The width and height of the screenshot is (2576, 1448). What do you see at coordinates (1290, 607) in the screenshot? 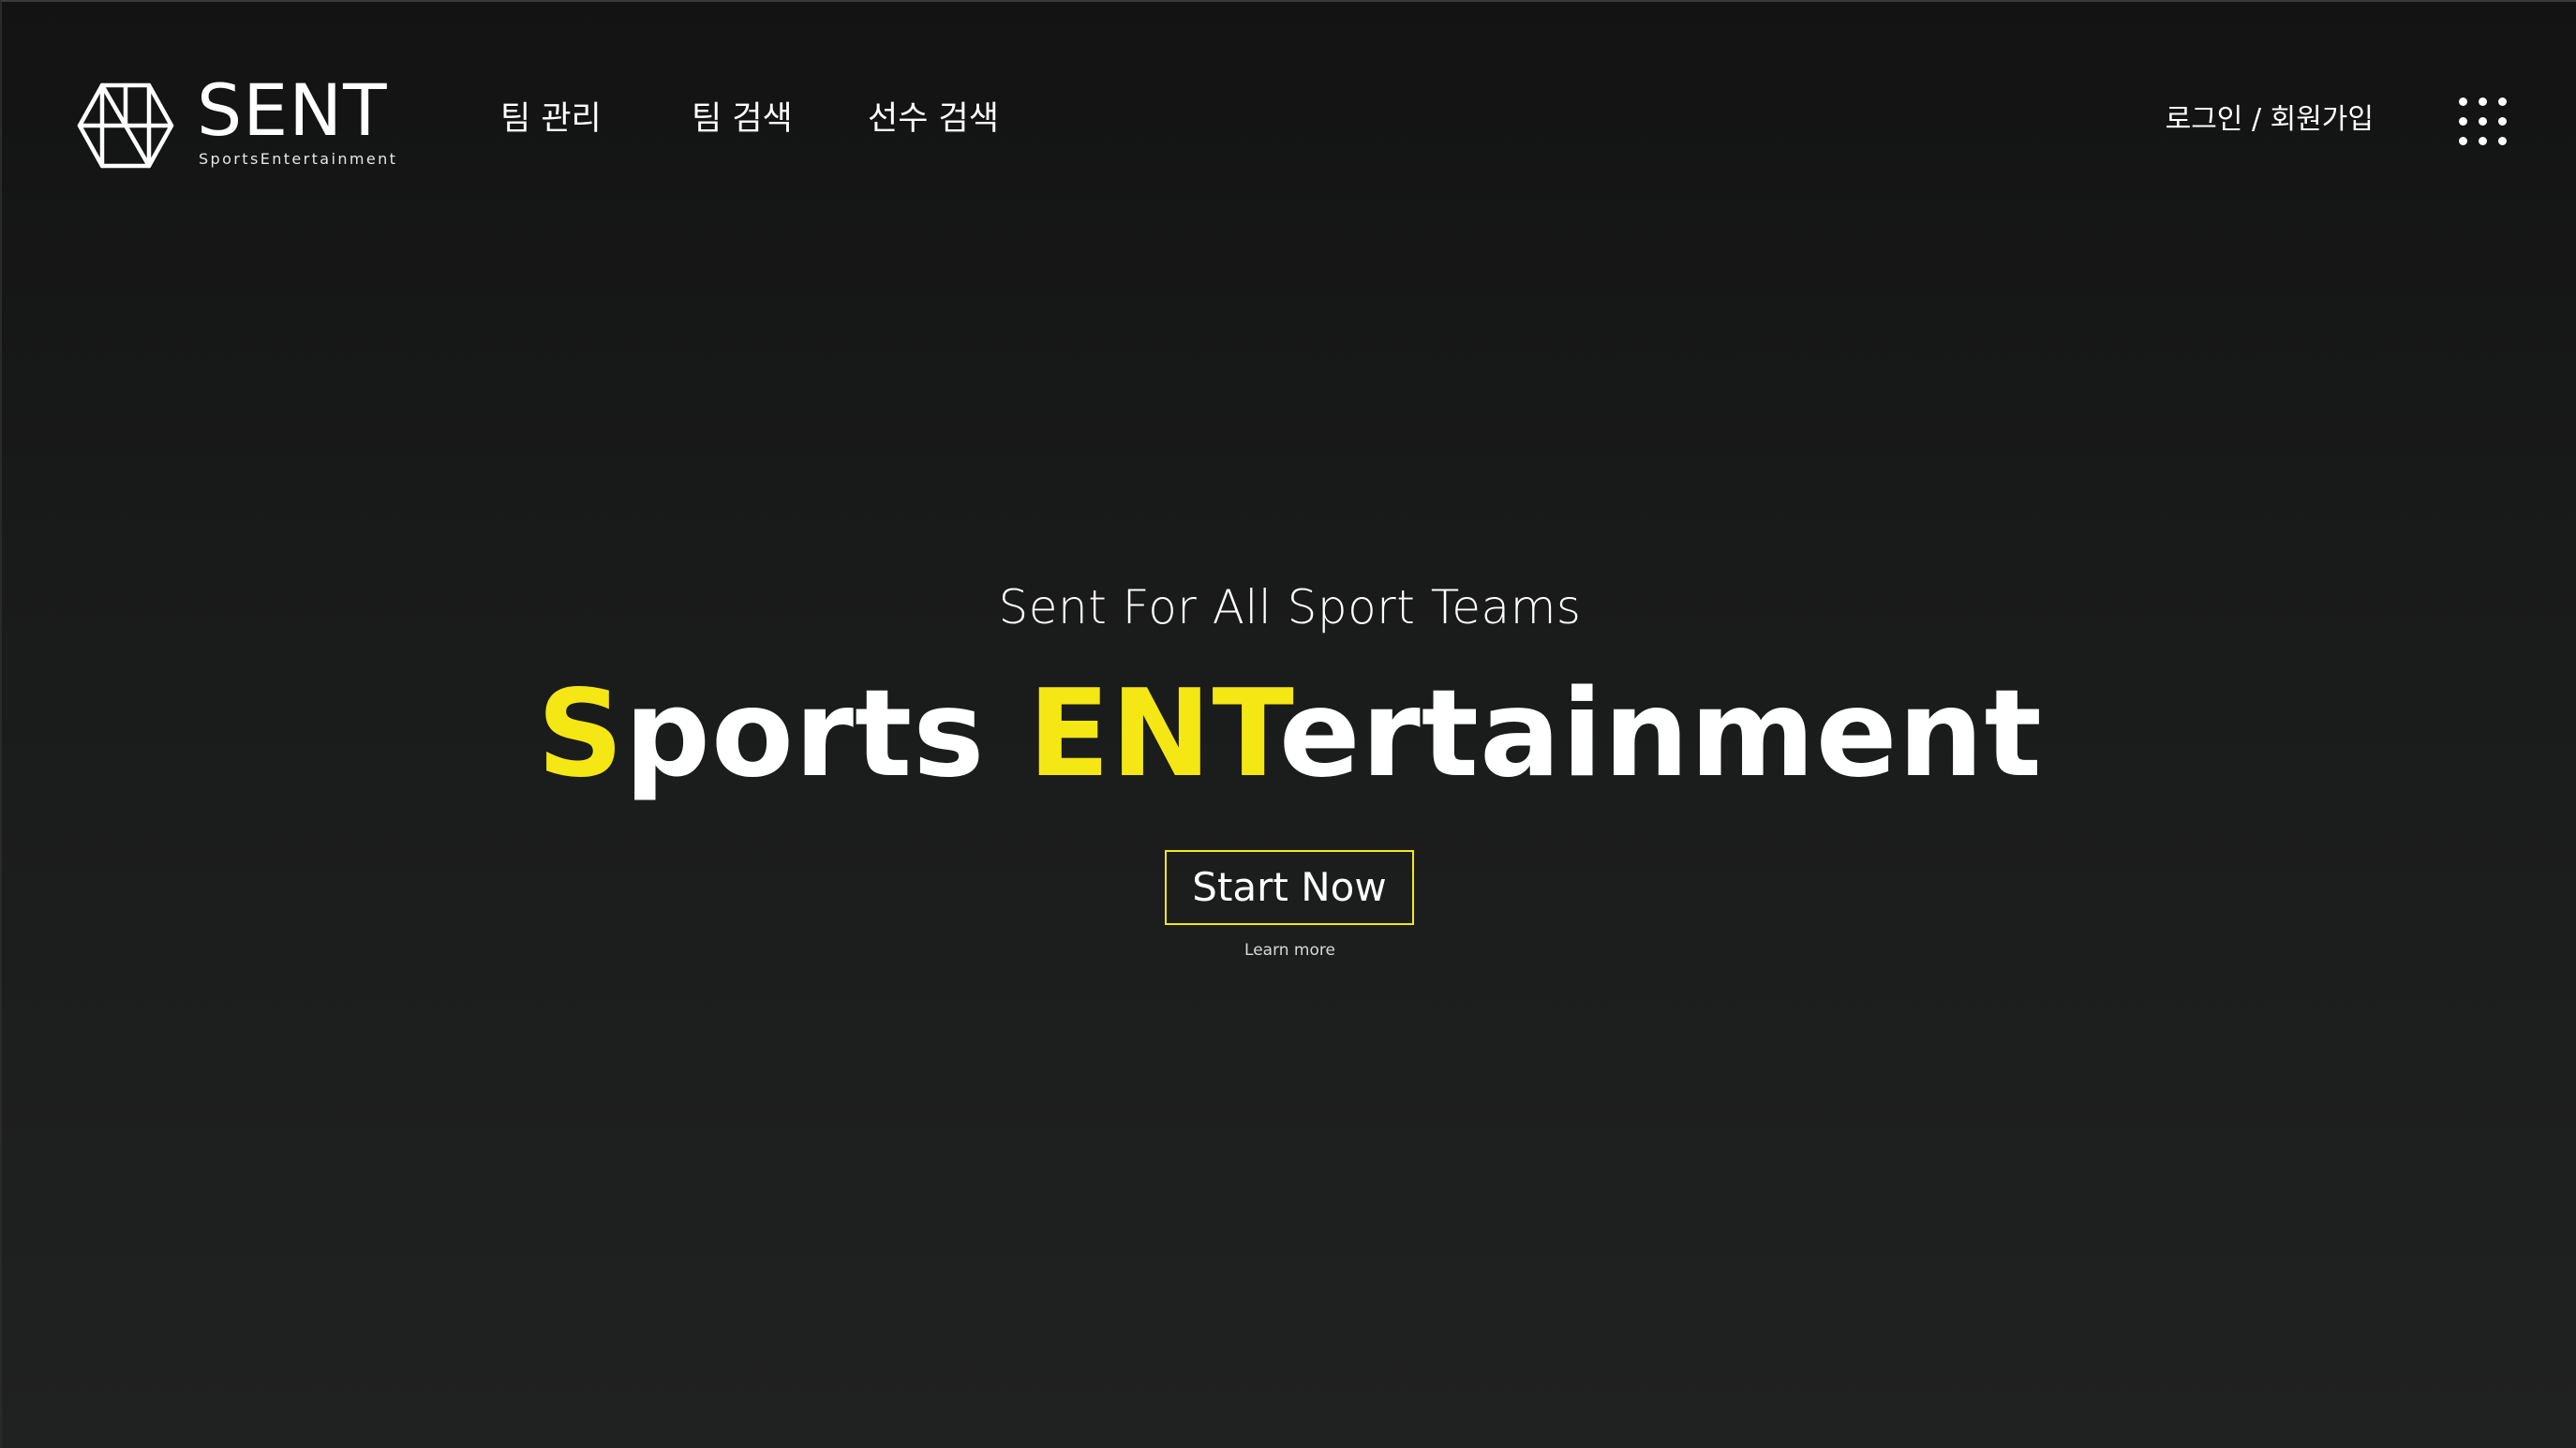
I see `hero-kicker: Sent For All Sport Teams` at bounding box center [1290, 607].